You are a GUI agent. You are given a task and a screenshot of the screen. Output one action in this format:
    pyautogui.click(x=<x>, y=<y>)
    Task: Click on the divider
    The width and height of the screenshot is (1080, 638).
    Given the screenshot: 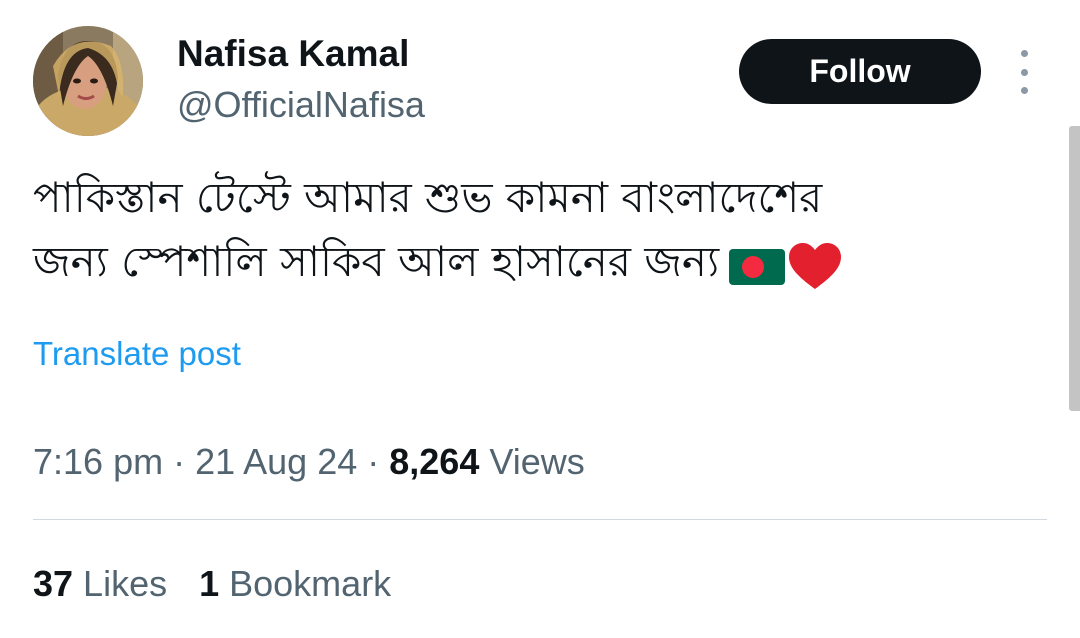 What is the action you would take?
    pyautogui.click(x=540, y=519)
    